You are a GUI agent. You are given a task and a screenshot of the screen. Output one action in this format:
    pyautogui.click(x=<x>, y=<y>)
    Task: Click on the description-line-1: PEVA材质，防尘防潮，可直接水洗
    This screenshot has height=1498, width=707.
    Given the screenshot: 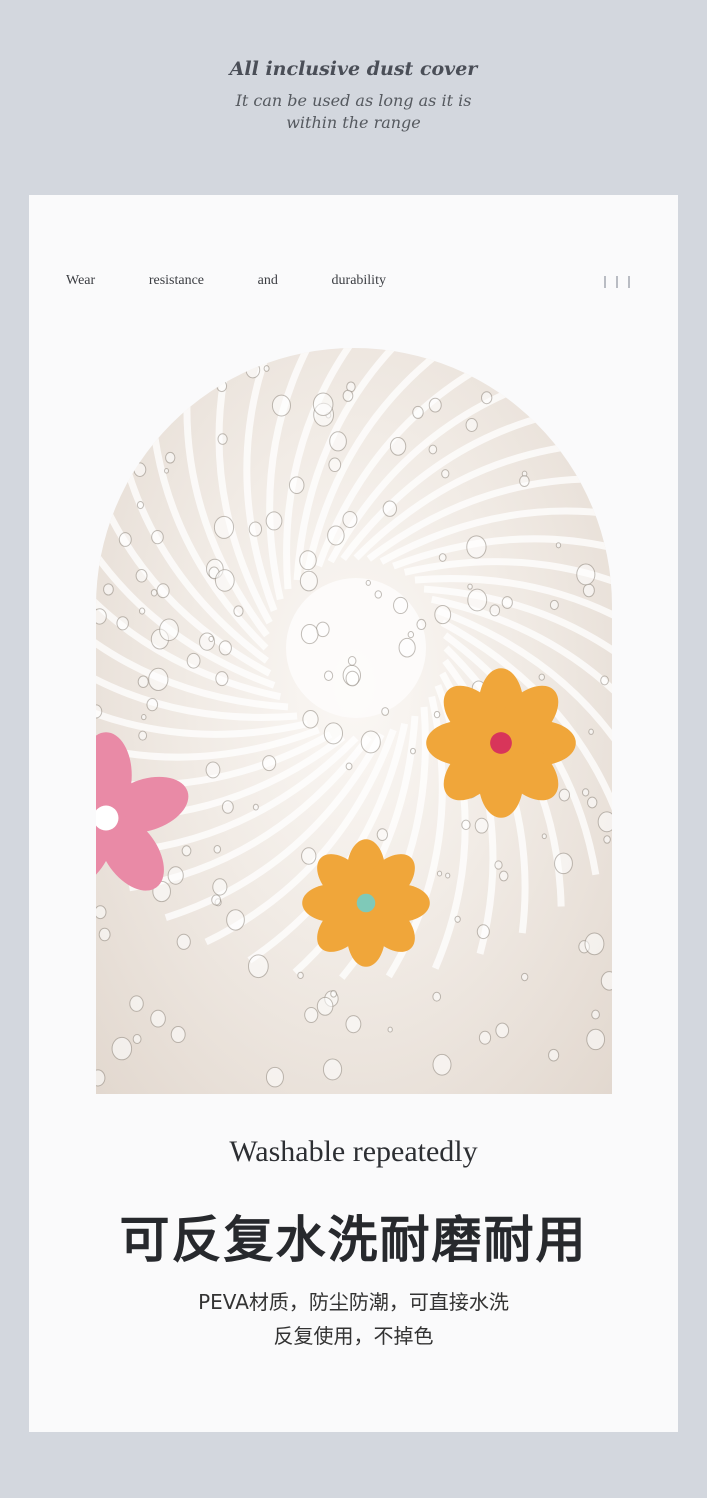 What is the action you would take?
    pyautogui.click(x=353, y=1302)
    